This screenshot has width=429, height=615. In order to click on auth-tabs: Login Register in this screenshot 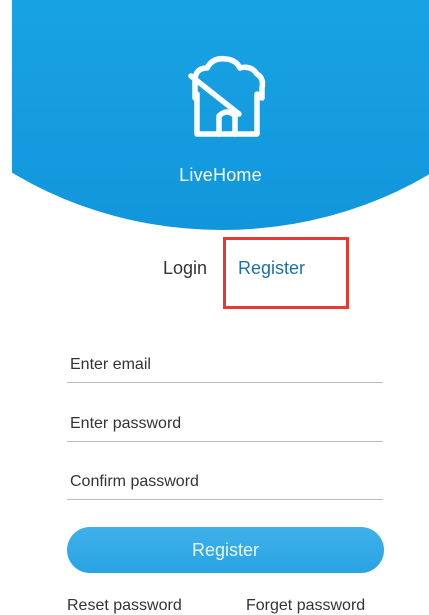, I will do `click(214, 271)`.